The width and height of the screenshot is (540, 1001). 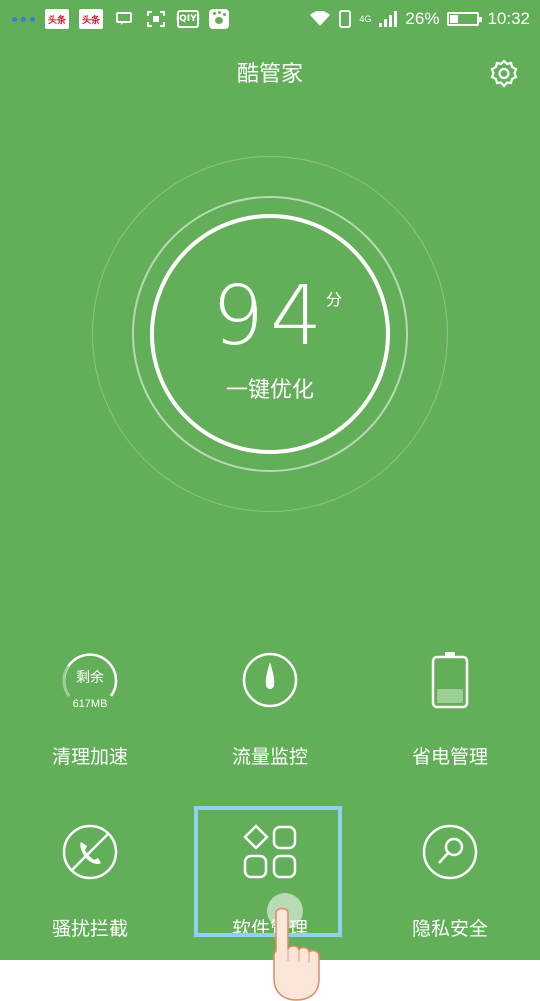 What do you see at coordinates (270, 680) in the screenshot?
I see `traffic-gauge-icon` at bounding box center [270, 680].